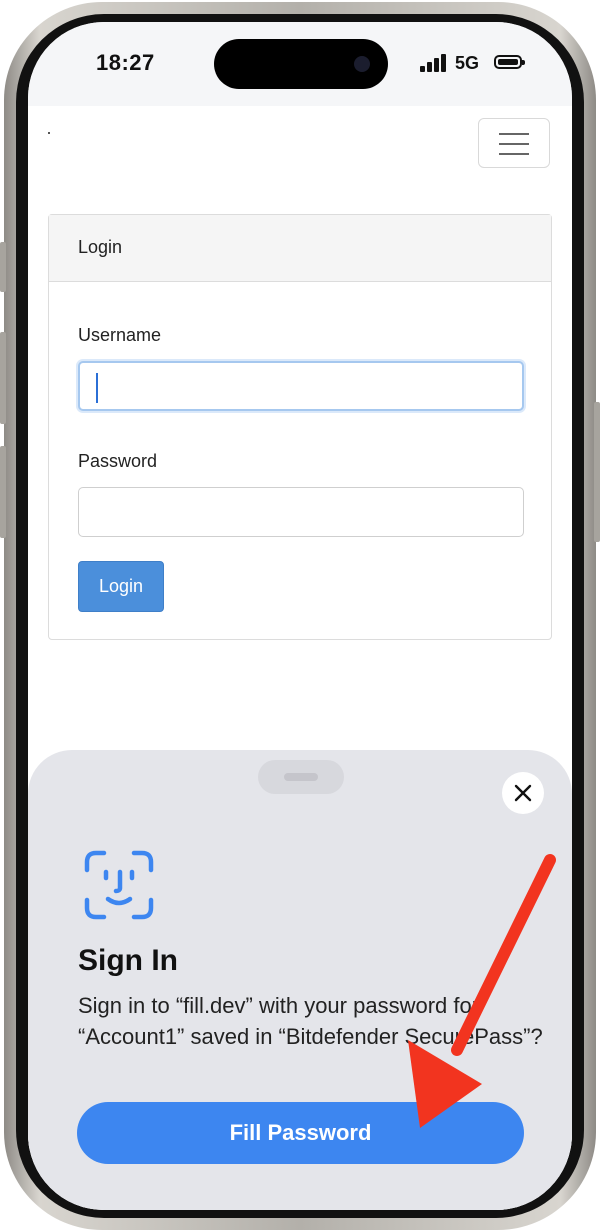 The image size is (600, 1232). What do you see at coordinates (118, 461) in the screenshot?
I see `password-label: Password` at bounding box center [118, 461].